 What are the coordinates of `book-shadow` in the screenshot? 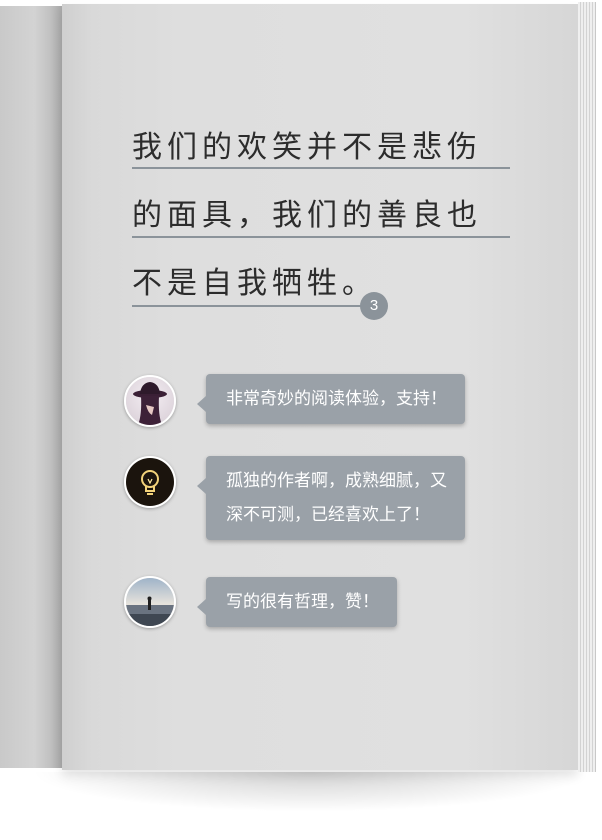 It's located at (310, 792).